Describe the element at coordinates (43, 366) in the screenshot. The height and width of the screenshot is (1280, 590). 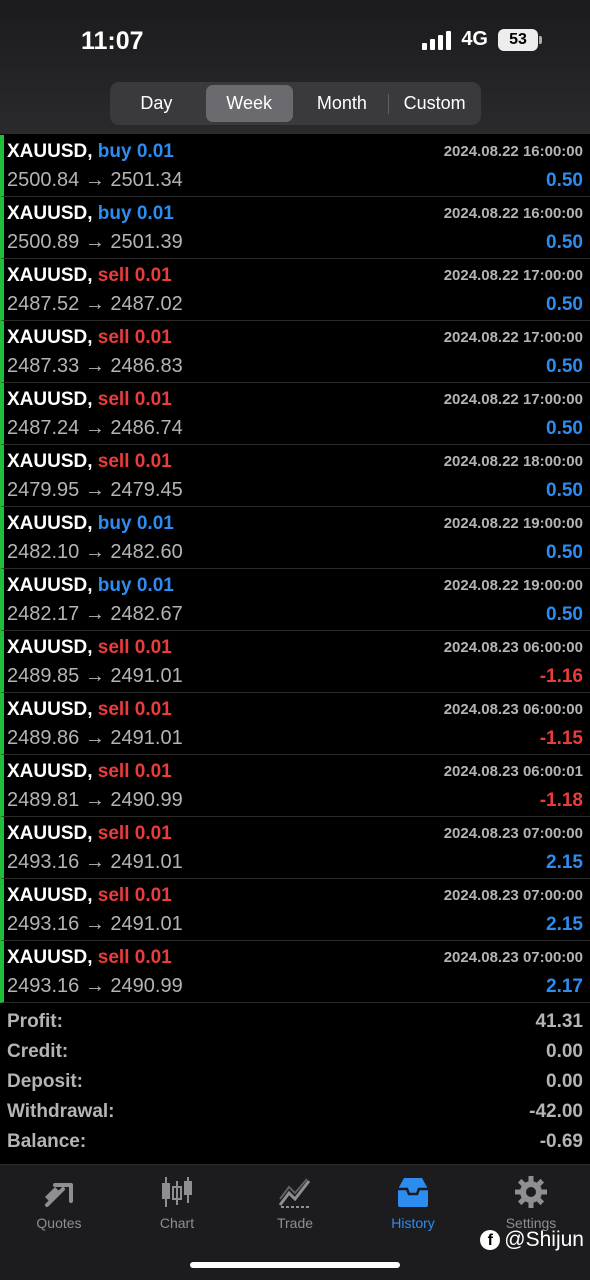
I see `open-price: 2487.33` at that location.